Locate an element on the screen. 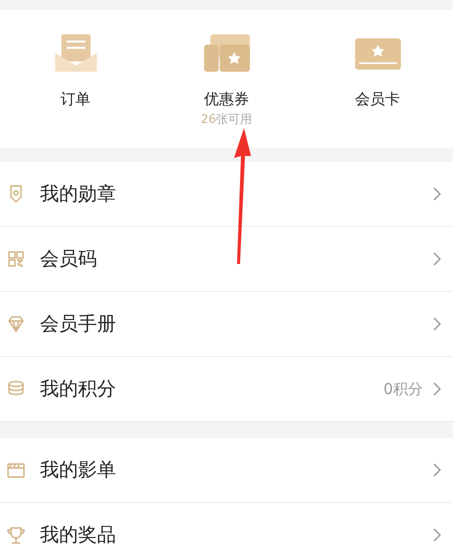  menu-item-label: 会员手册 is located at coordinates (236, 324).